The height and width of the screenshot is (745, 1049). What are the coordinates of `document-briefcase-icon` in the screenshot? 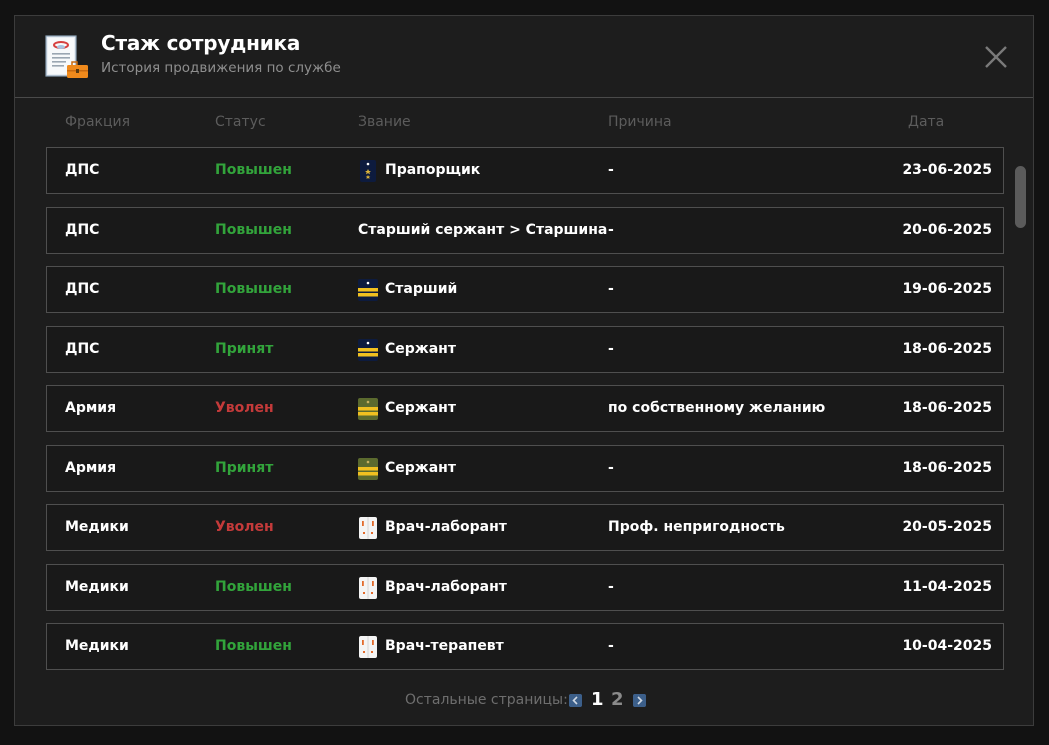 It's located at (66, 56).